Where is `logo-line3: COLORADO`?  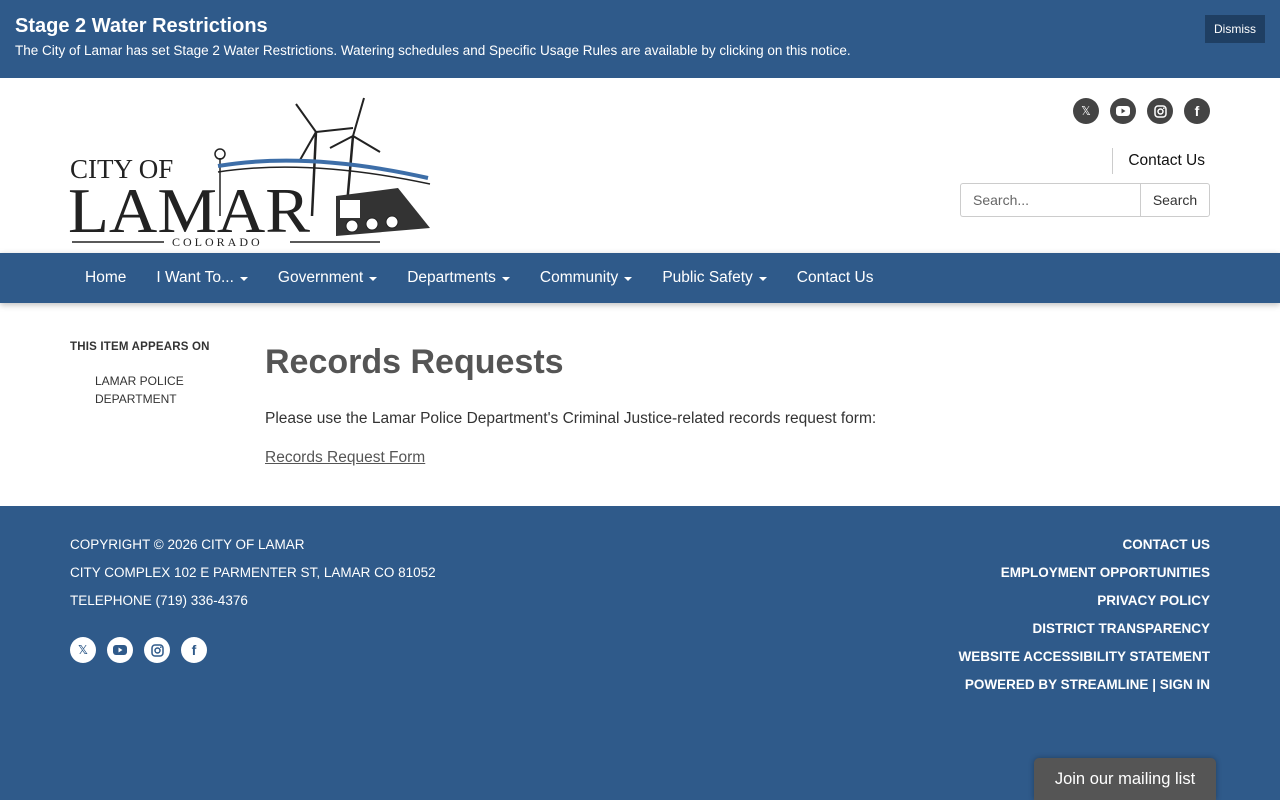
logo-line3: COLORADO is located at coordinates (217, 242).